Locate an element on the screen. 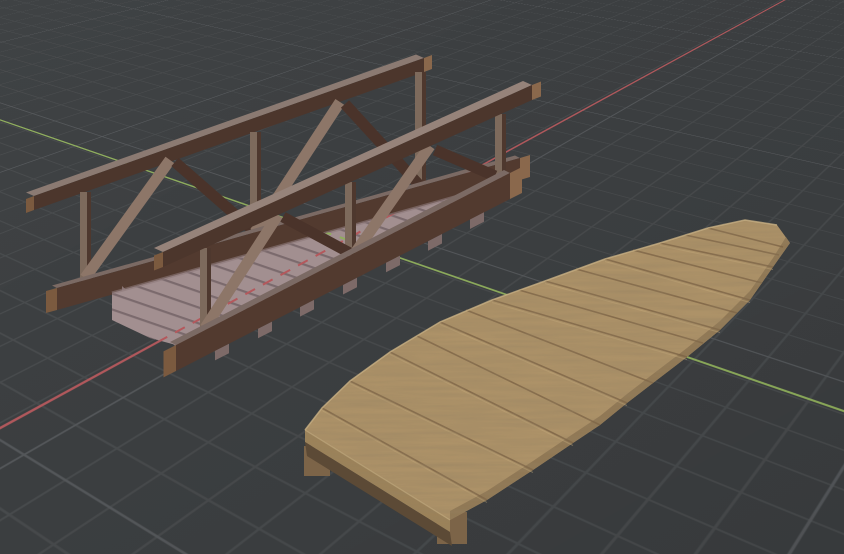  near-bottom-chord-left-end-grain is located at coordinates (169, 361).